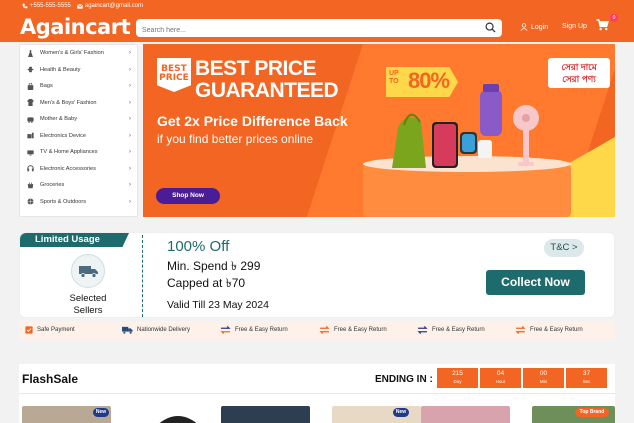  I want to click on seller-line-1: Selected, so click(88, 298).